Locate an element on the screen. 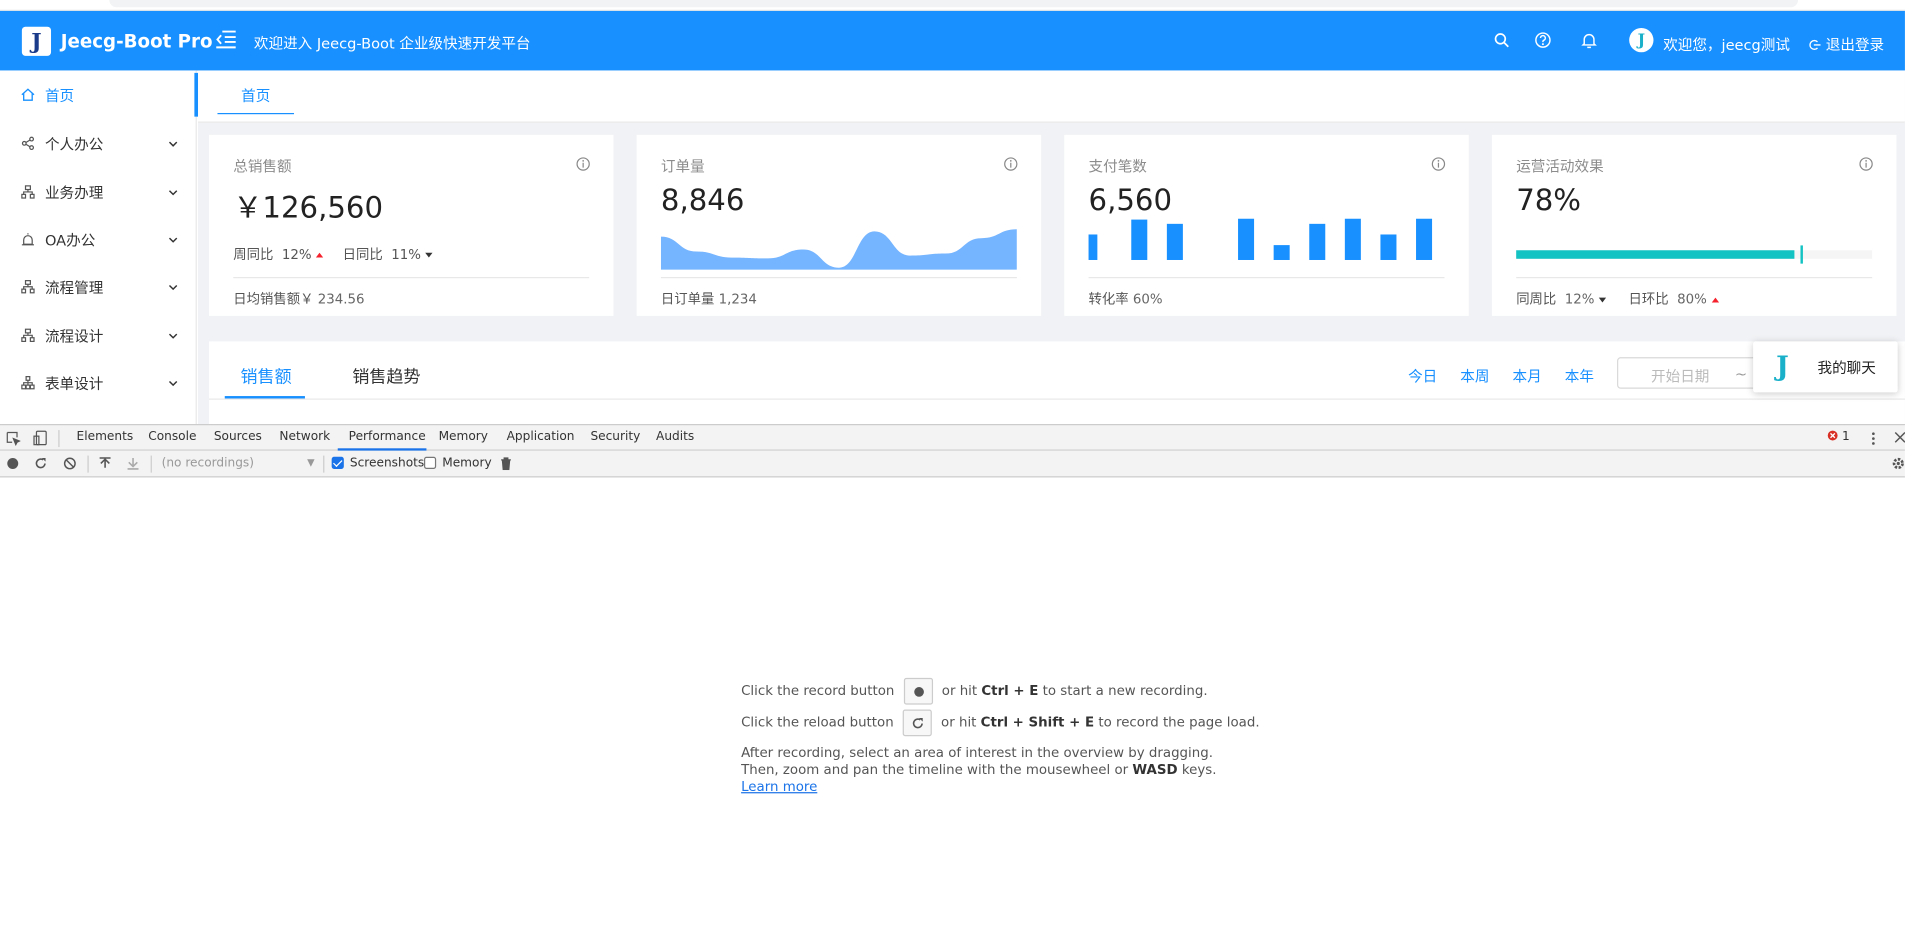 The height and width of the screenshot is (934, 1905). app-logo: J is located at coordinates (36, 41).